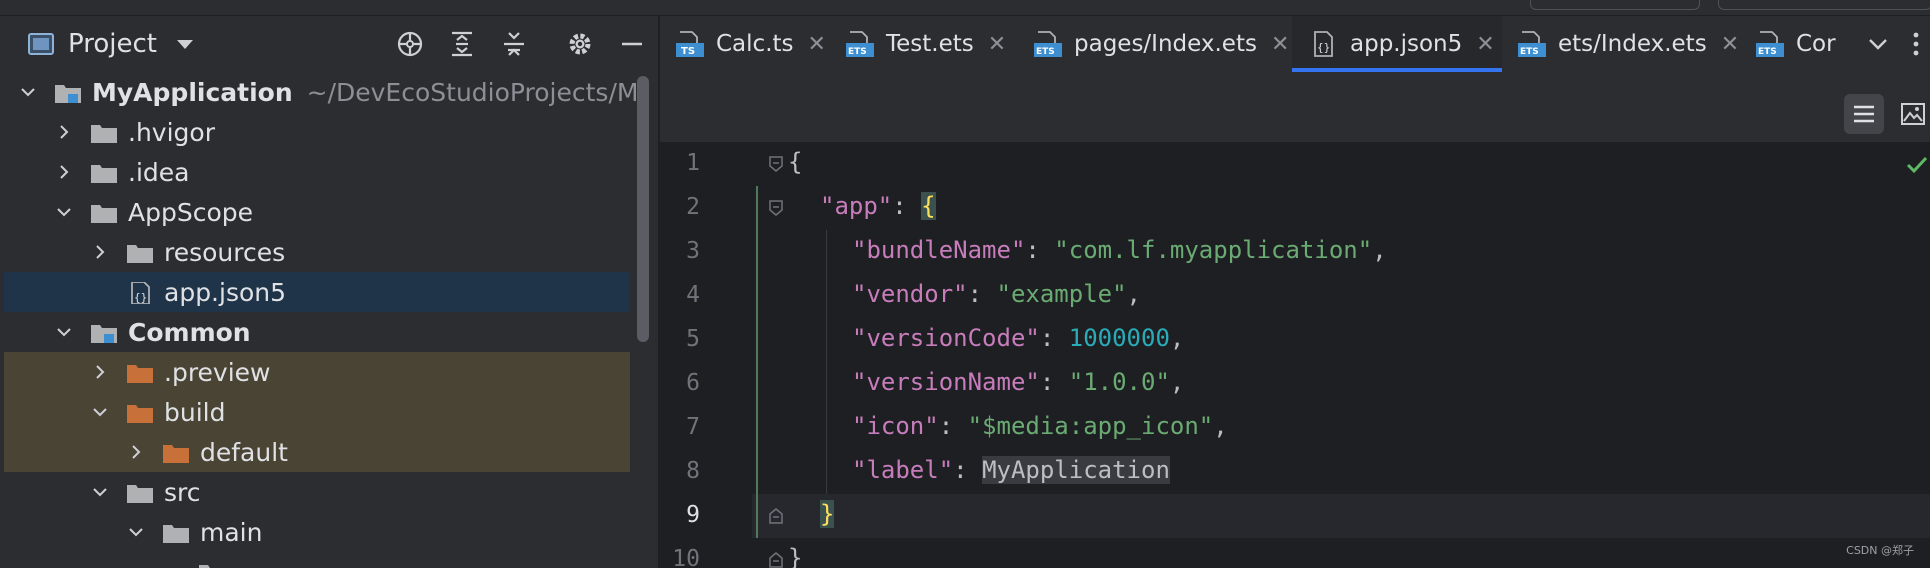 The image size is (1930, 568). What do you see at coordinates (317, 172) in the screenshot?
I see `tree-item-idea: .idea` at bounding box center [317, 172].